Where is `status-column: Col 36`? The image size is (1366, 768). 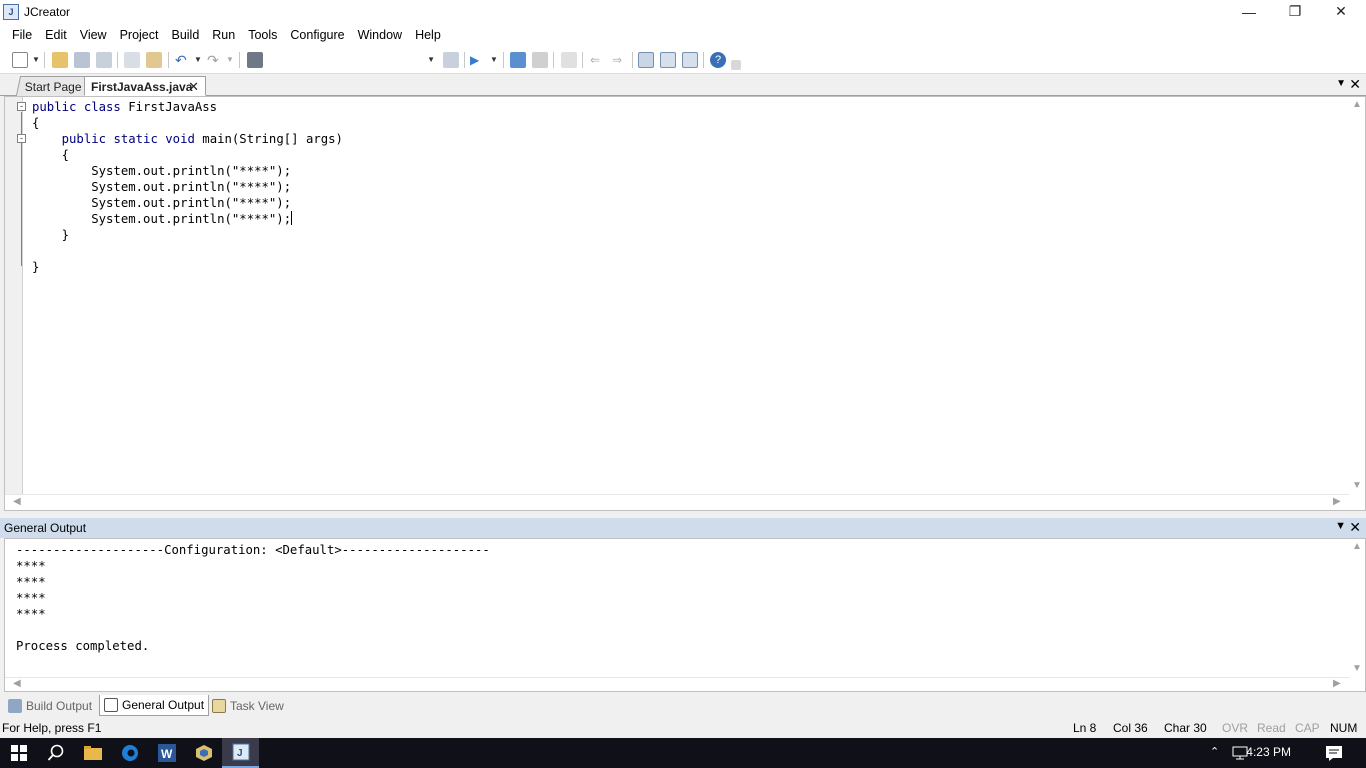
status-column: Col 36 is located at coordinates (1130, 728).